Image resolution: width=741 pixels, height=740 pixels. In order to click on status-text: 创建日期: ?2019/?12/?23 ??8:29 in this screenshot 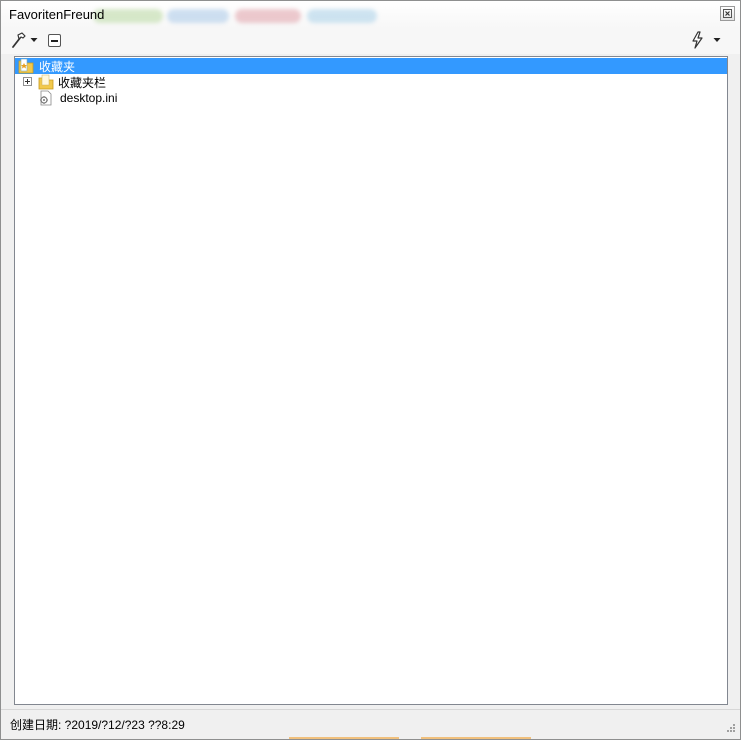, I will do `click(97, 725)`.